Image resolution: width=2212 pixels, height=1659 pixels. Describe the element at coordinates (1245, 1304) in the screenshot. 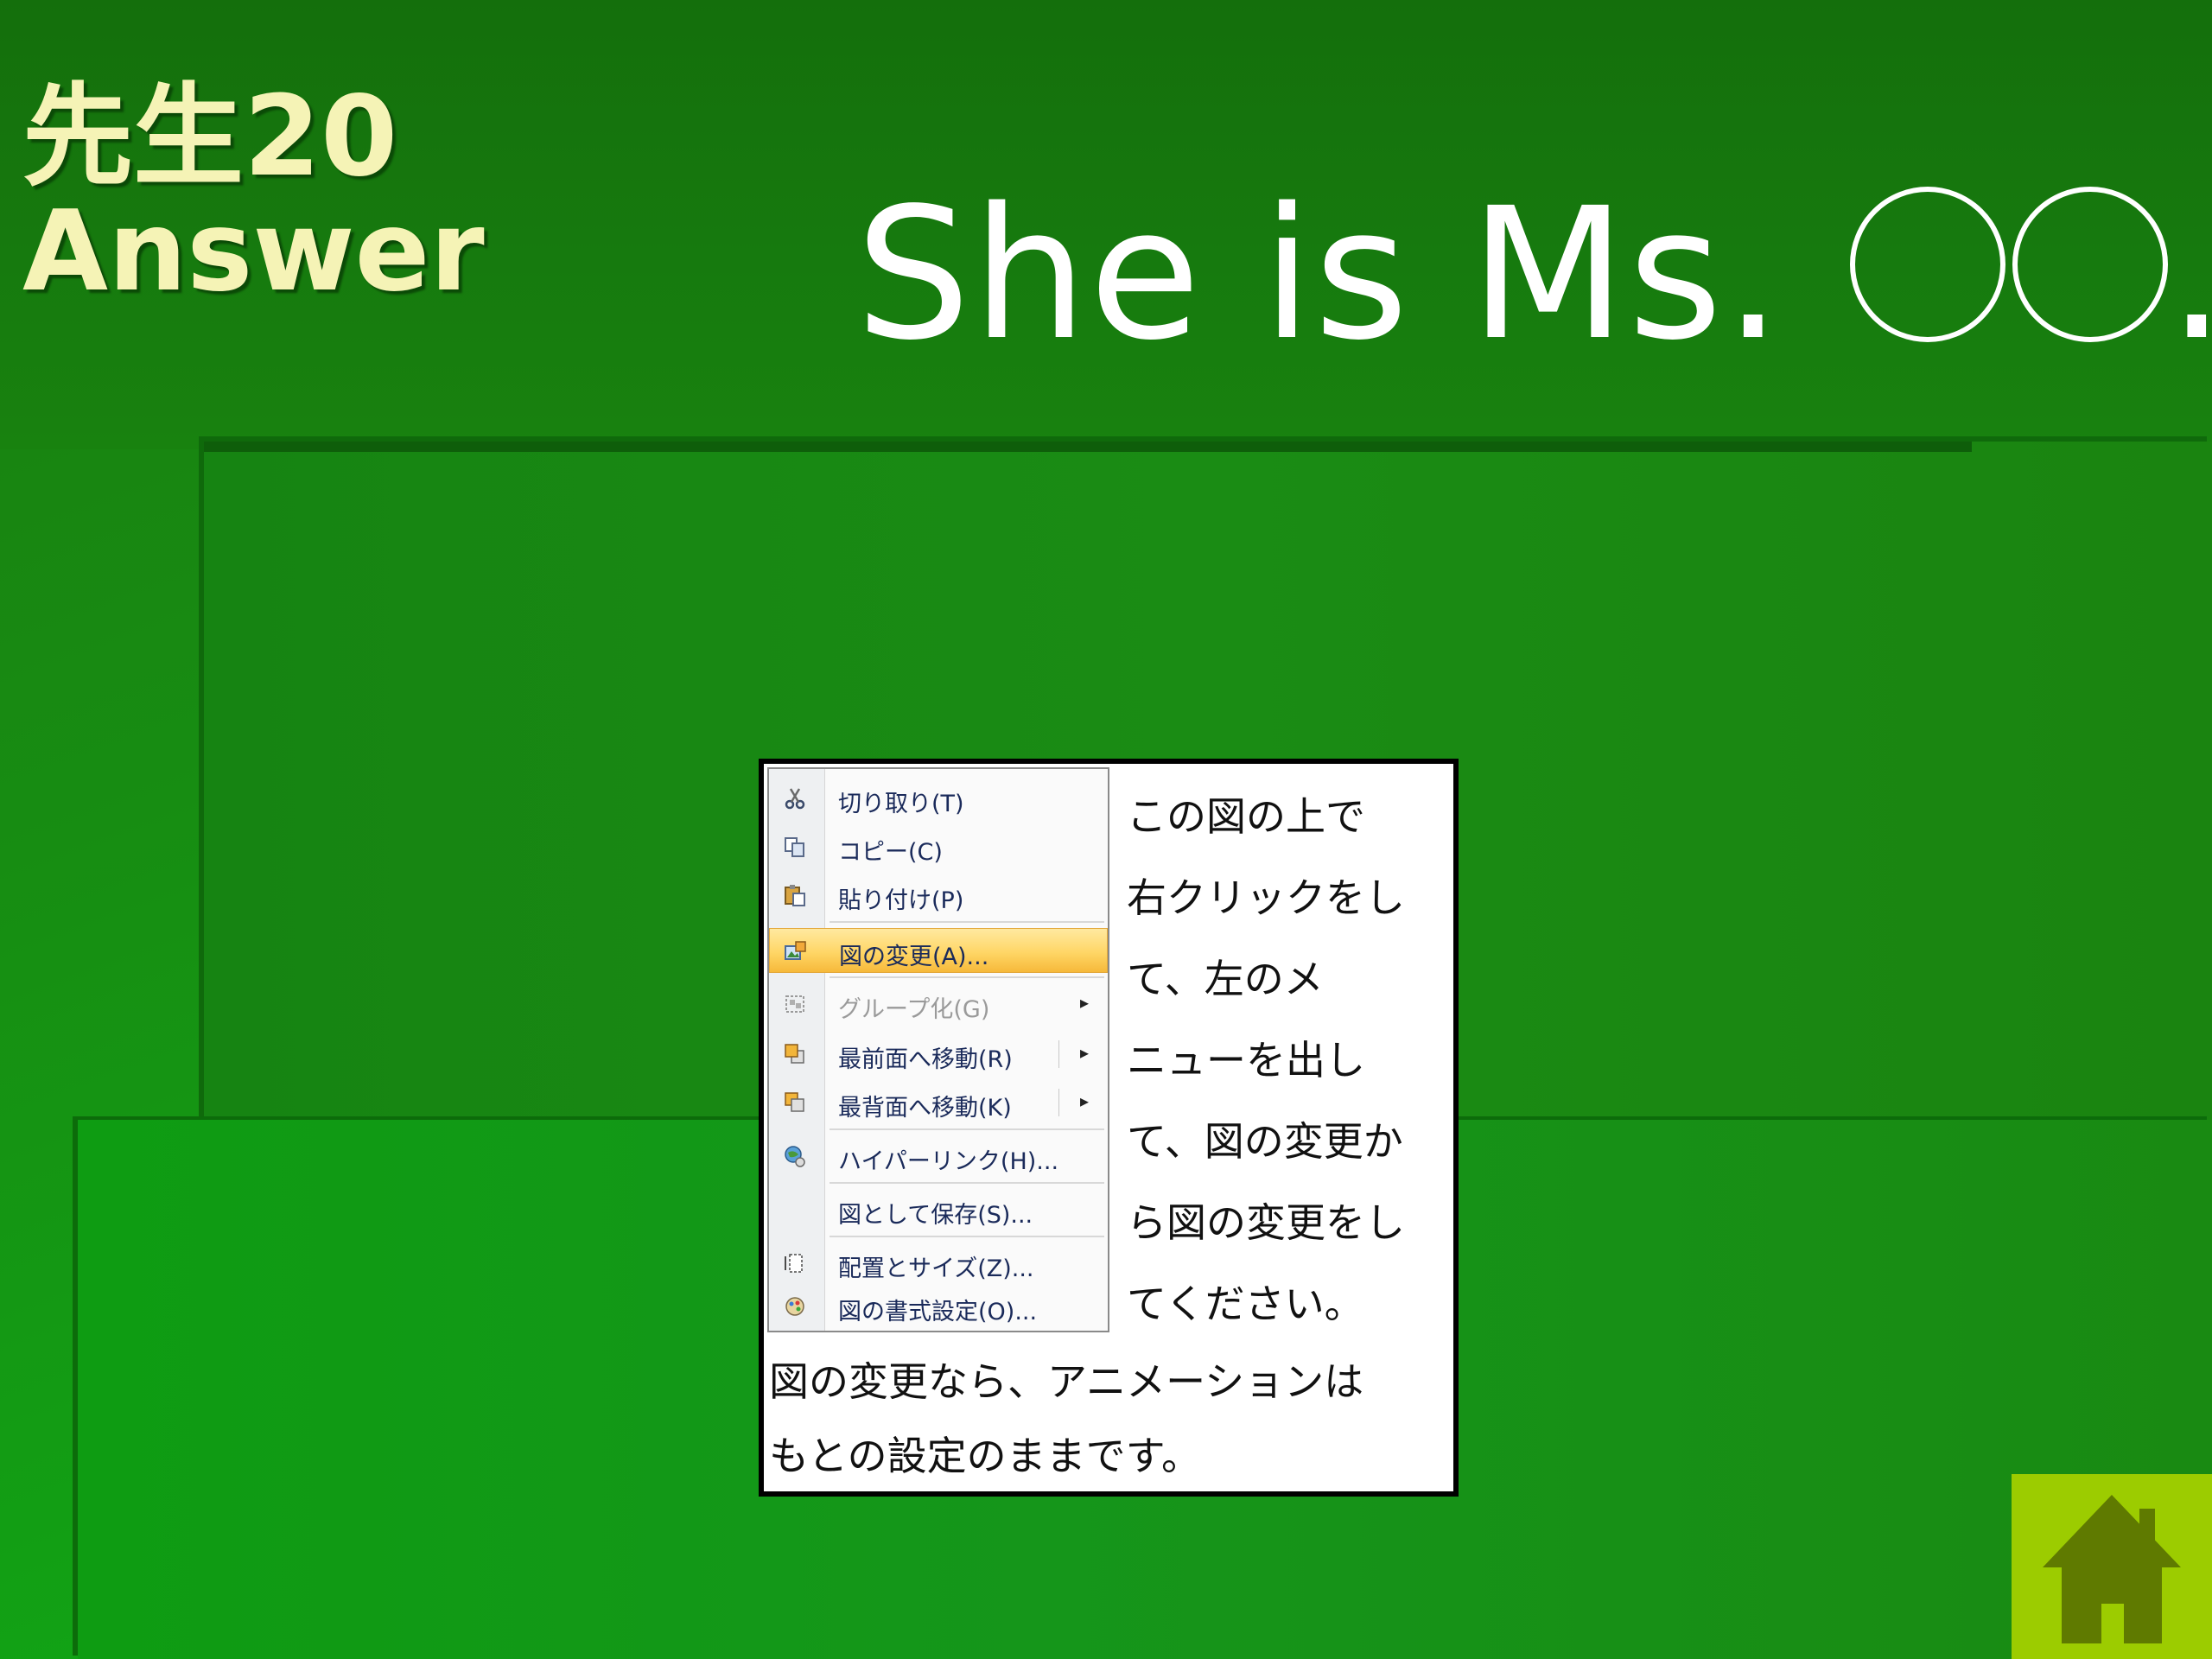

I see `instruction-line: てください。` at that location.